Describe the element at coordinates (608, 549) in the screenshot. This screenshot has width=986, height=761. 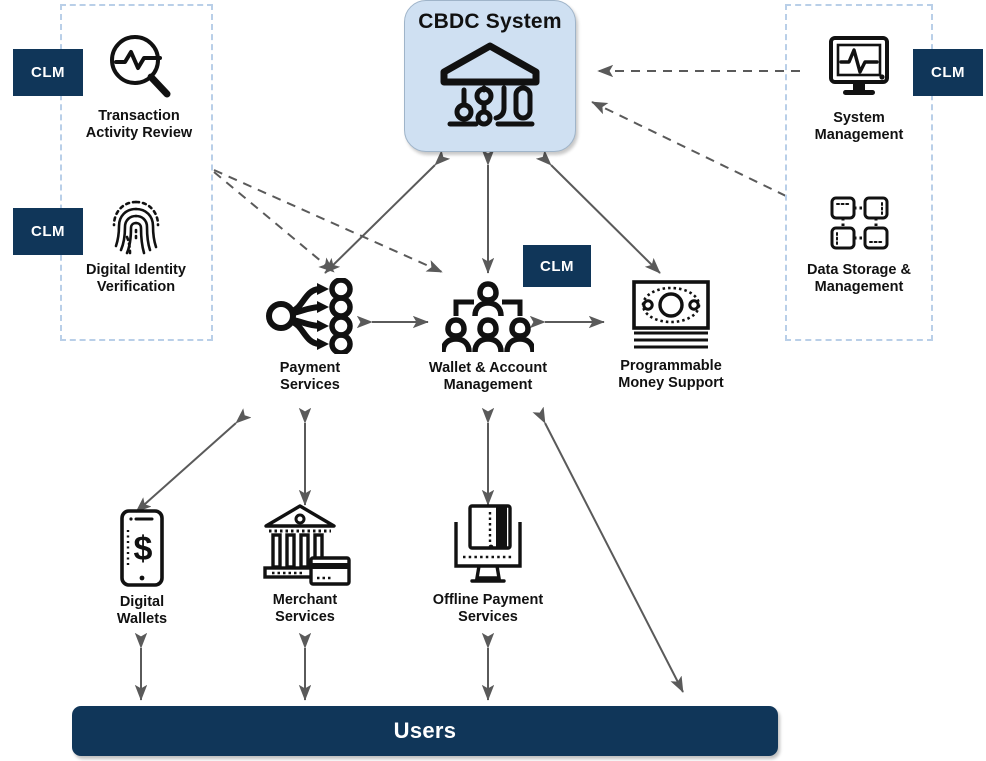
I see `conn-wallet-users` at that location.